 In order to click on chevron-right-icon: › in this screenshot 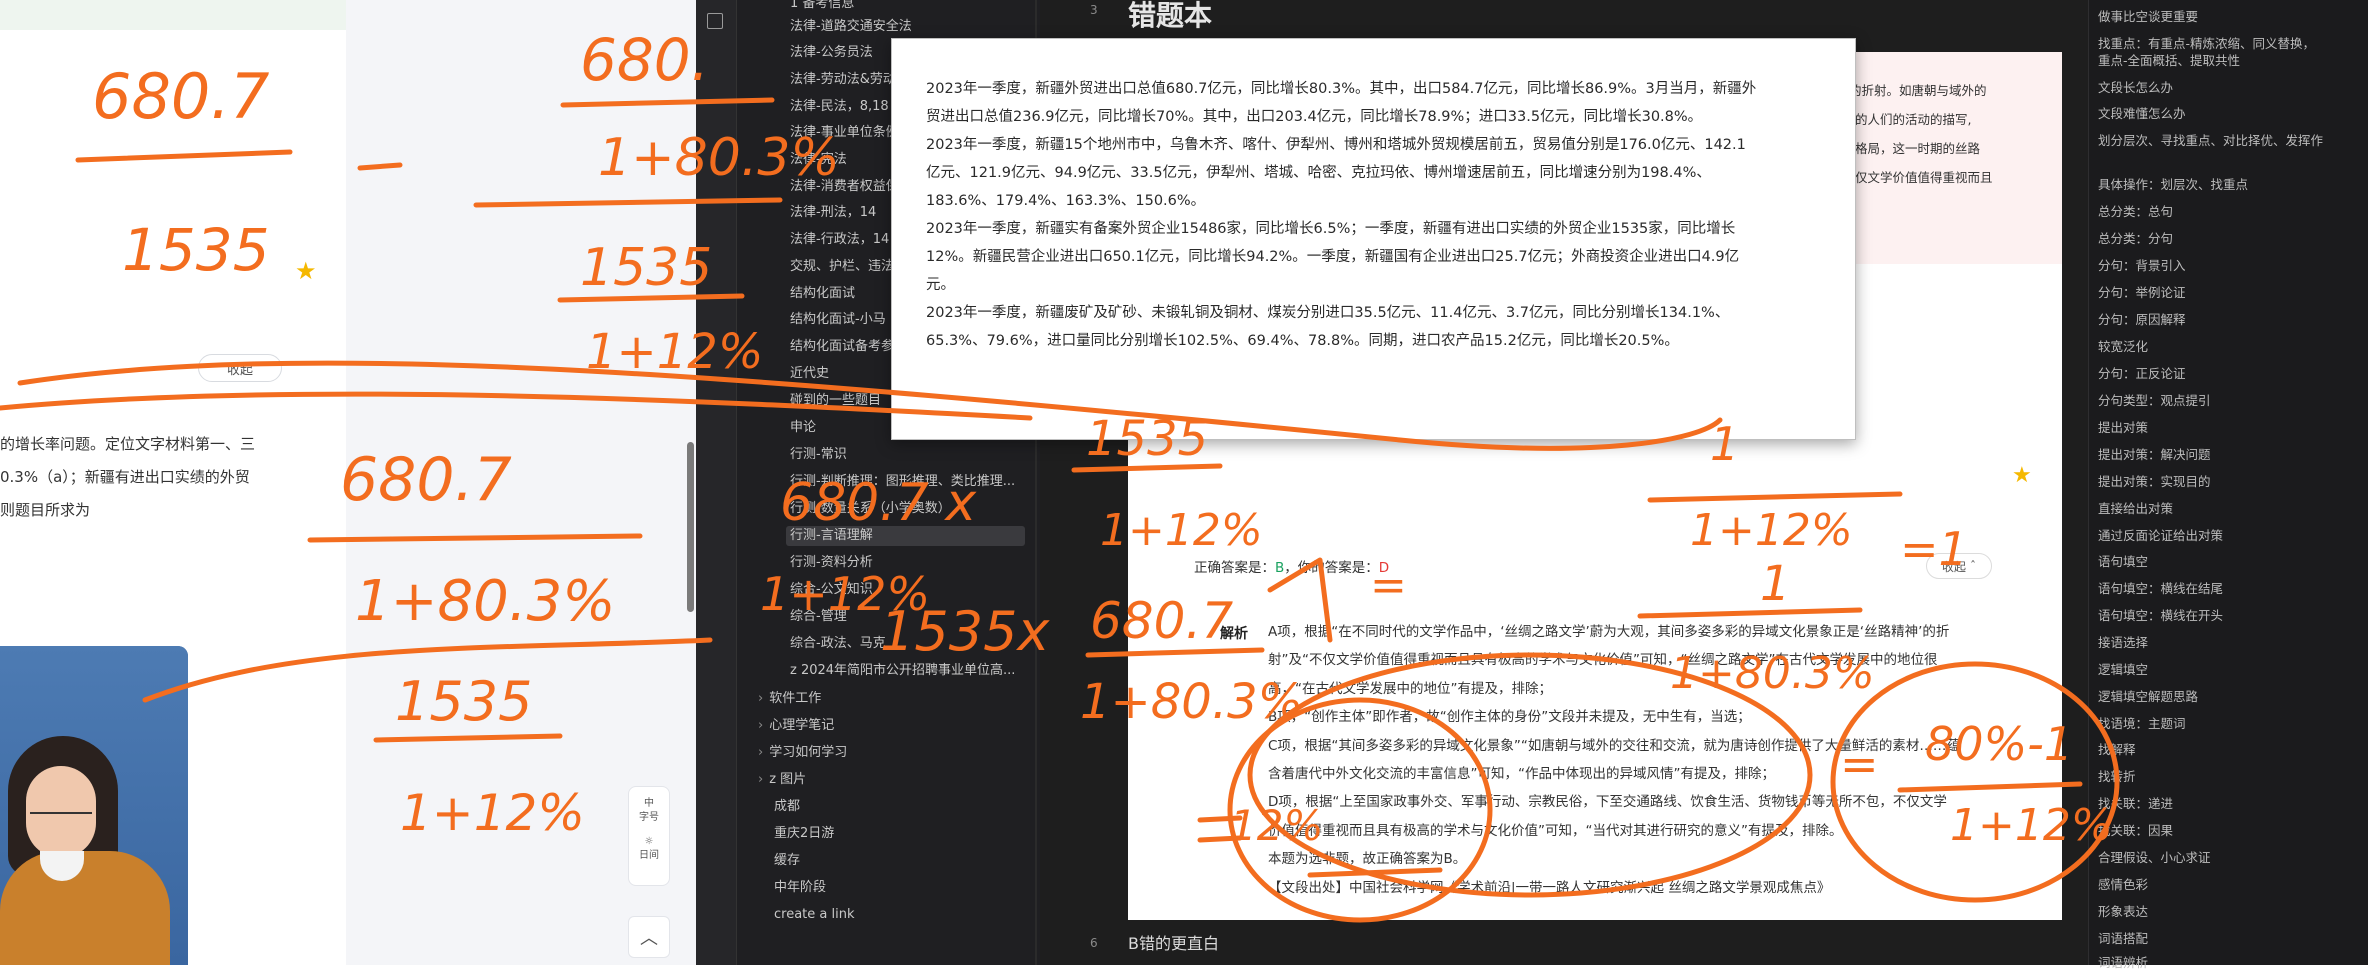, I will do `click(761, 779)`.